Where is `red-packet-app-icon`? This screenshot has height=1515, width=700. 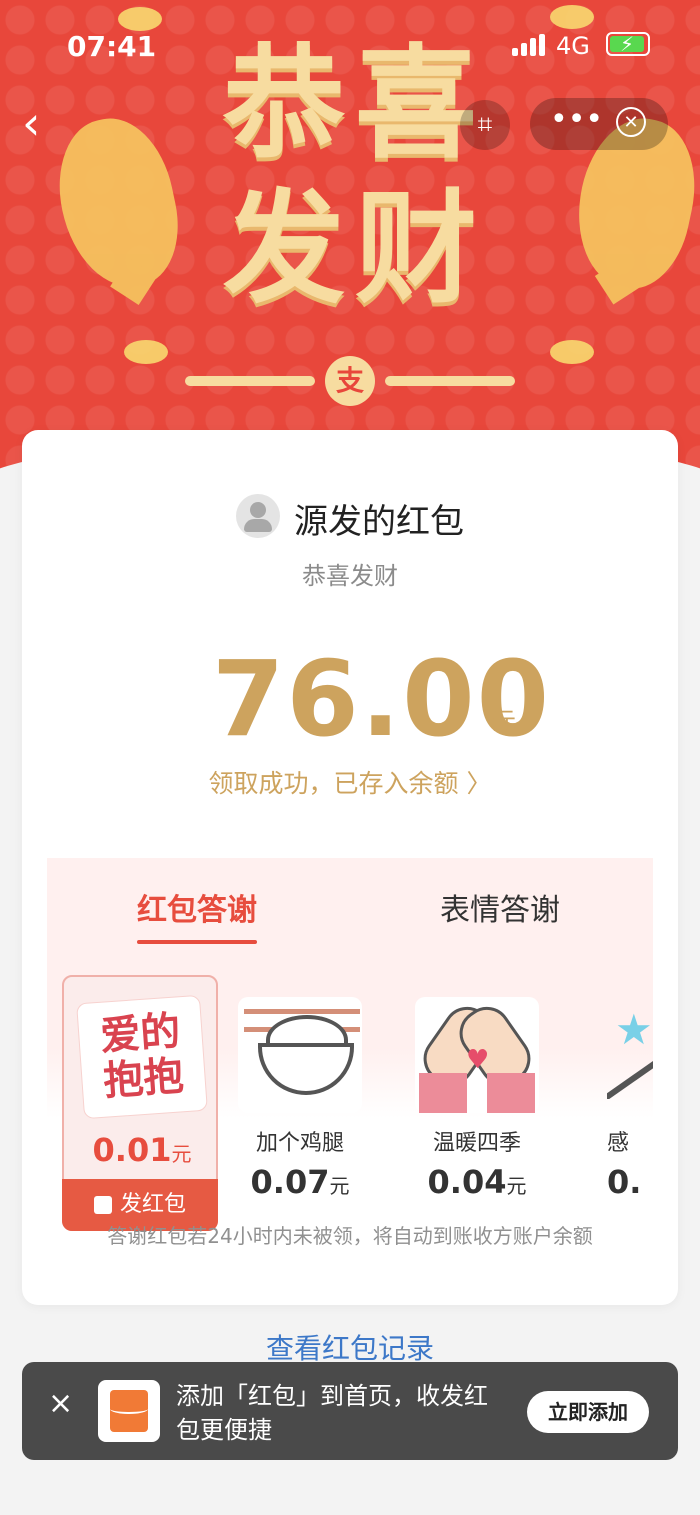 red-packet-app-icon is located at coordinates (129, 1411).